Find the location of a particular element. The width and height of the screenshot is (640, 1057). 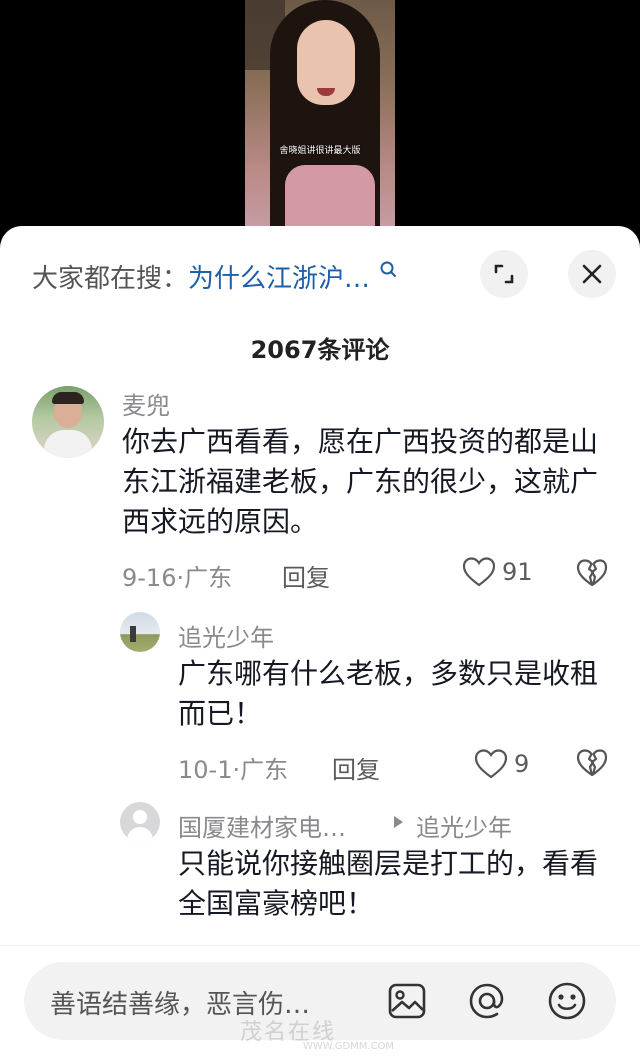

watermark-url: WWW.GDMM.COM is located at coordinates (349, 1046).